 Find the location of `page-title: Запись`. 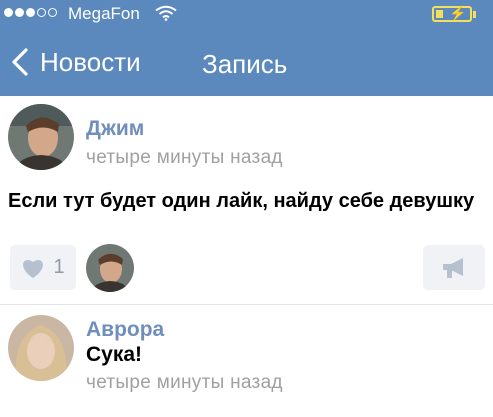

page-title: Запись is located at coordinates (245, 64).